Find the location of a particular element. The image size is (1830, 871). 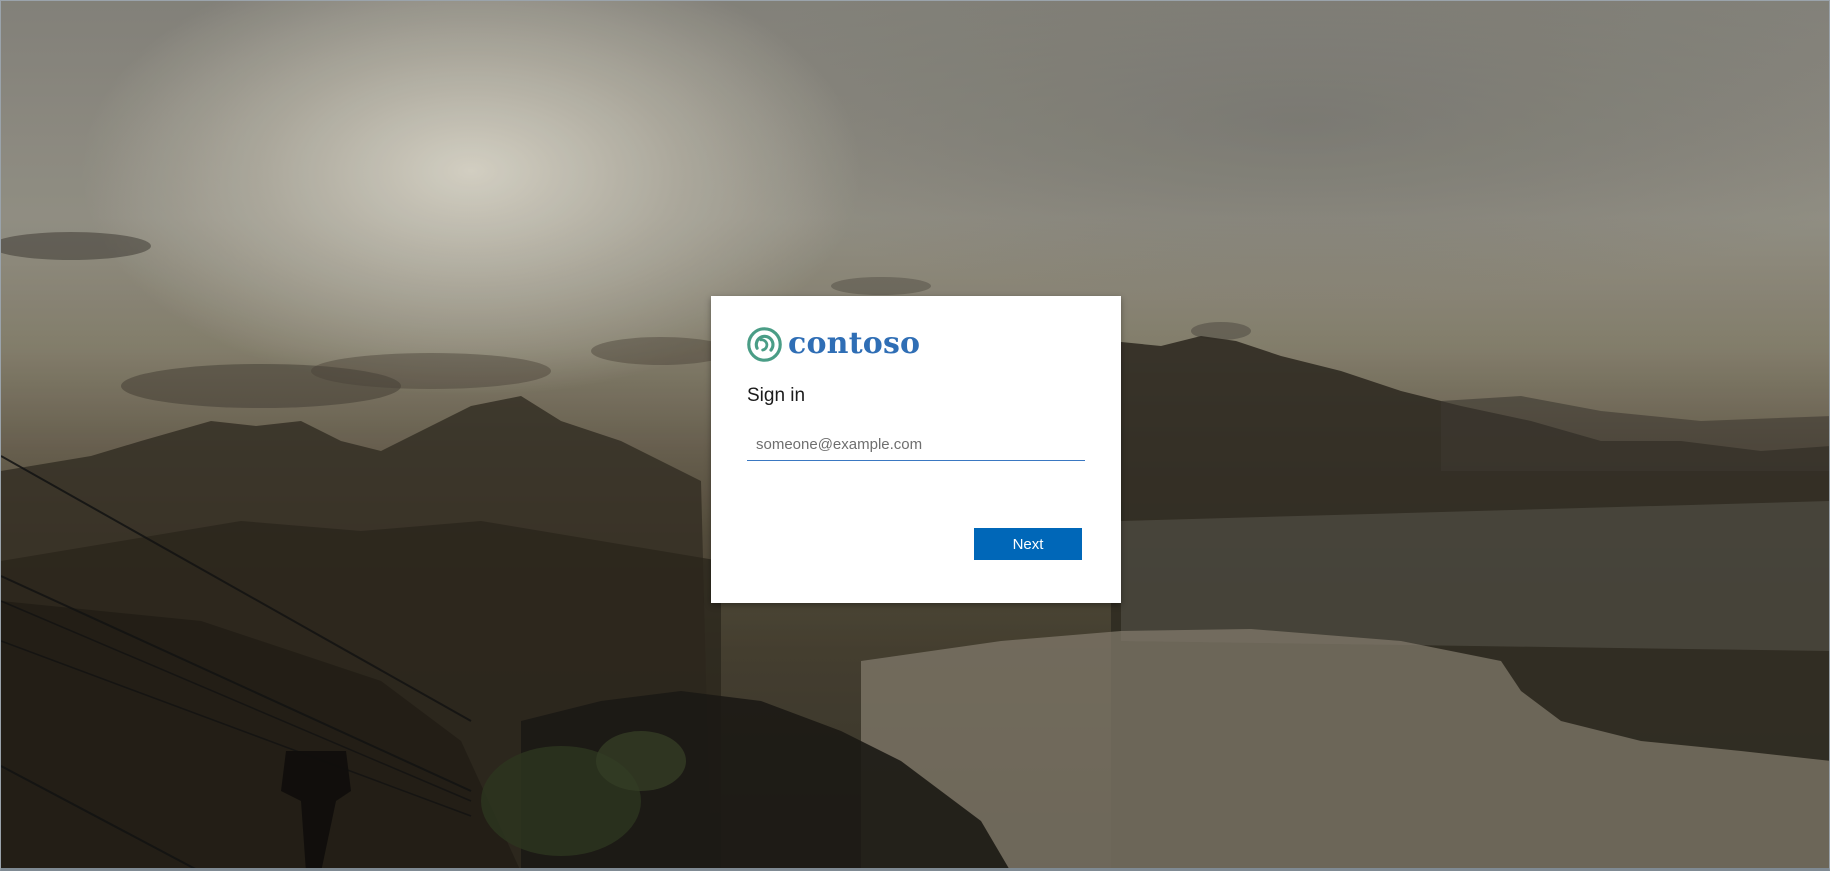

next-button: Next is located at coordinates (1028, 544).